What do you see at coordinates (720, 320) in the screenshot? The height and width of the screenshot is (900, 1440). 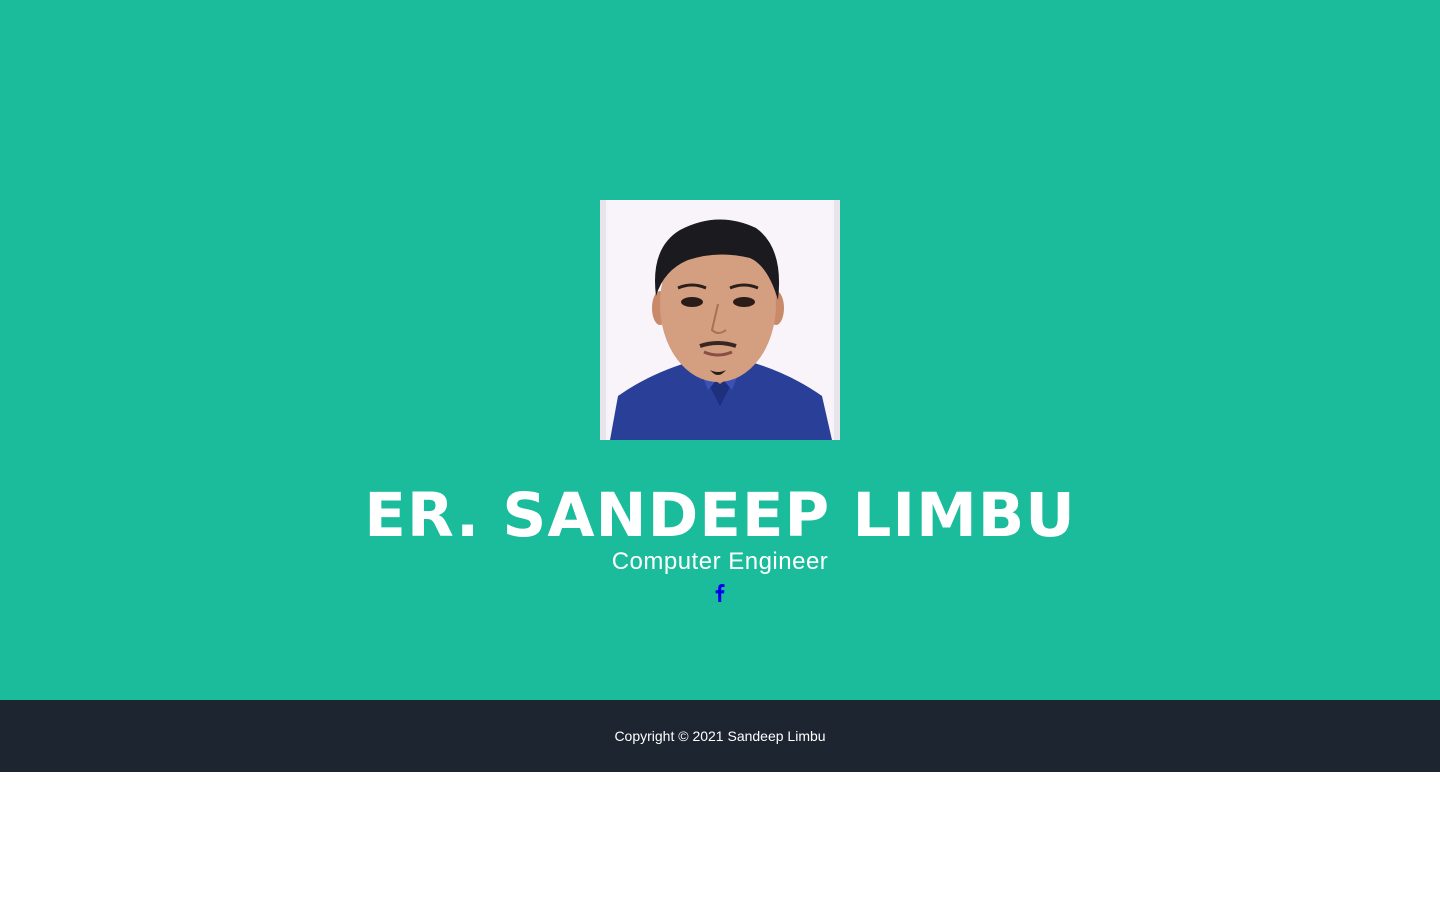 I see `profile-photo` at bounding box center [720, 320].